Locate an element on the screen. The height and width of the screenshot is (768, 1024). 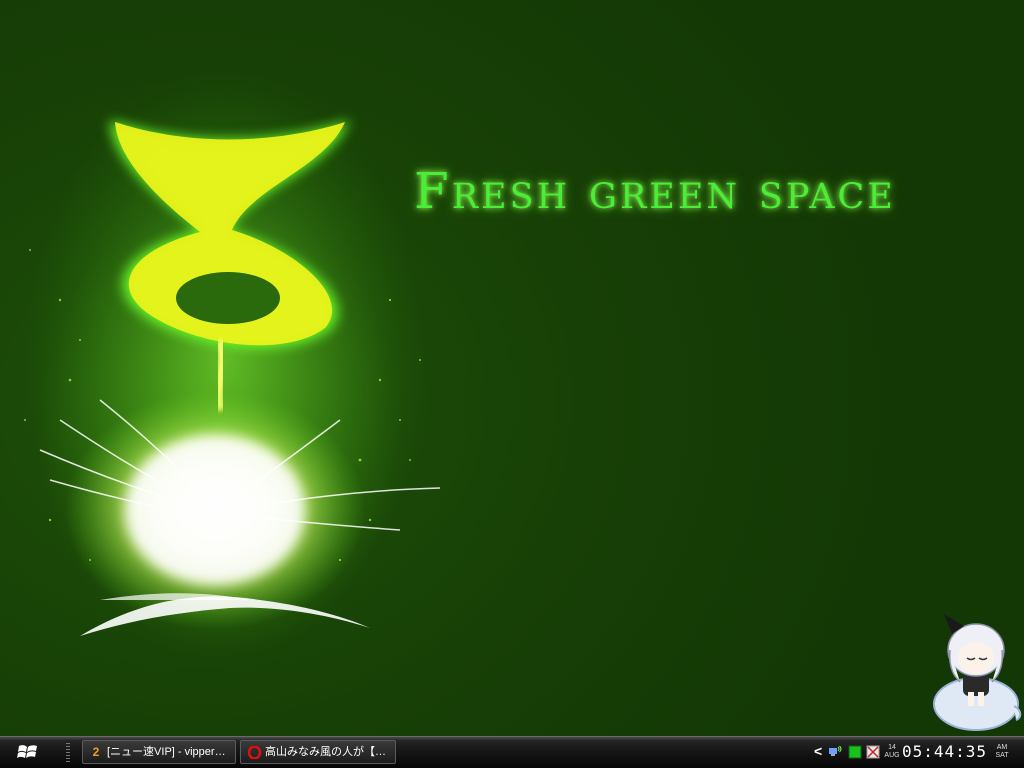
clock-ampm: AM SAT is located at coordinates (1002, 752).